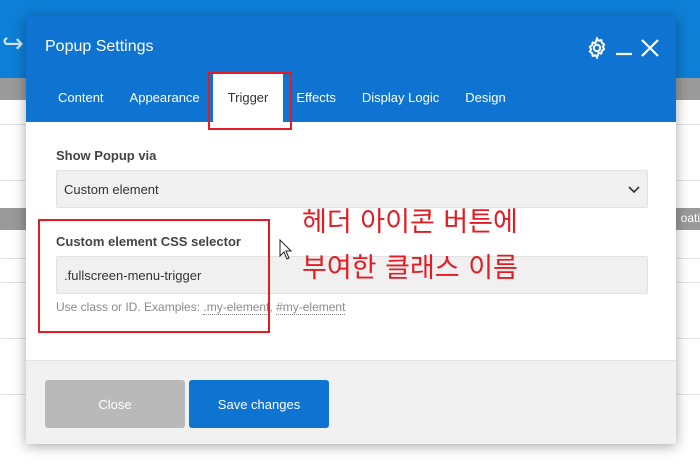 The height and width of the screenshot is (468, 700). I want to click on show-popup-via-select: Custom element, so click(352, 189).